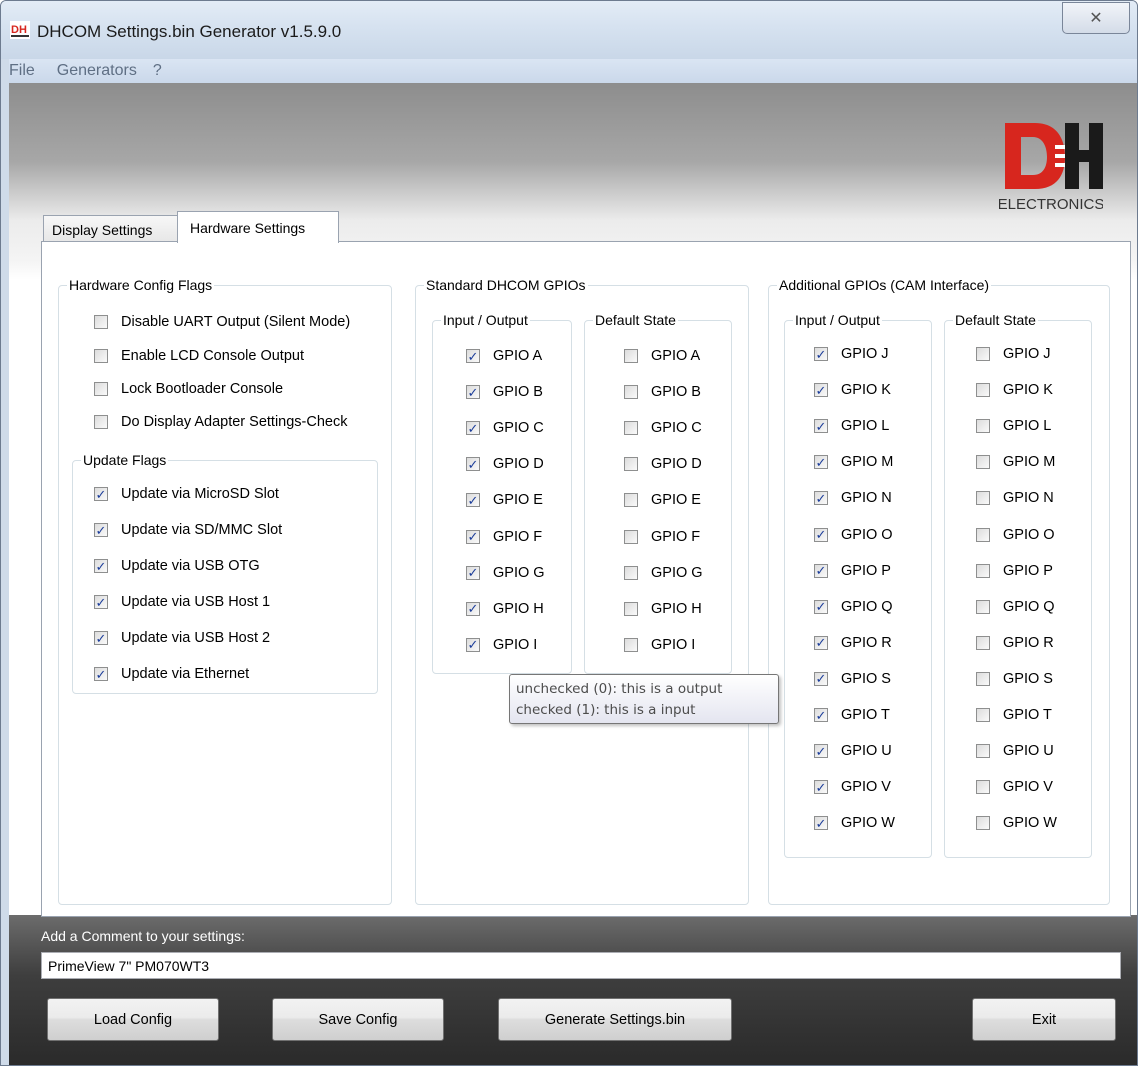 Image resolution: width=1138 pixels, height=1066 pixels. What do you see at coordinates (258, 227) in the screenshot?
I see `tab-hardware-settings: Hardware Settings` at bounding box center [258, 227].